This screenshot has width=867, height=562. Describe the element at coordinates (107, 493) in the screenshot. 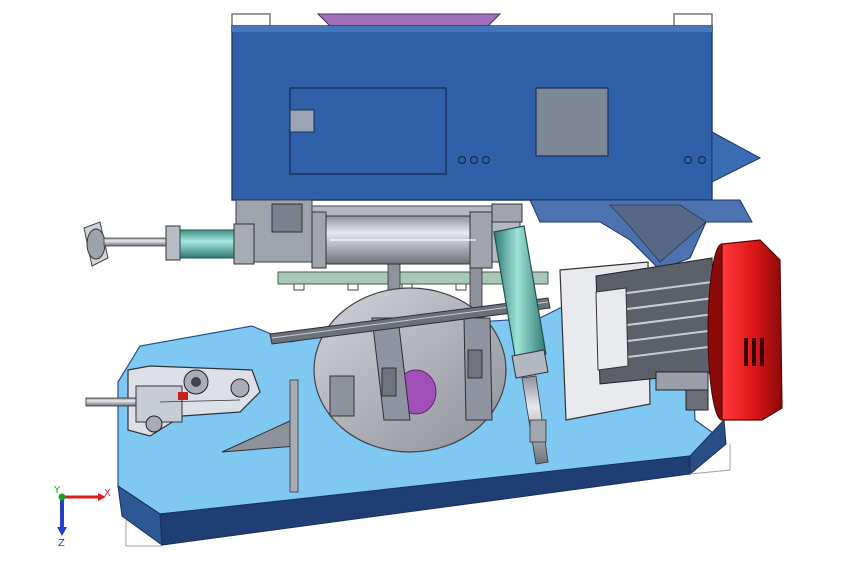

I see `x-axis-label: X` at that location.